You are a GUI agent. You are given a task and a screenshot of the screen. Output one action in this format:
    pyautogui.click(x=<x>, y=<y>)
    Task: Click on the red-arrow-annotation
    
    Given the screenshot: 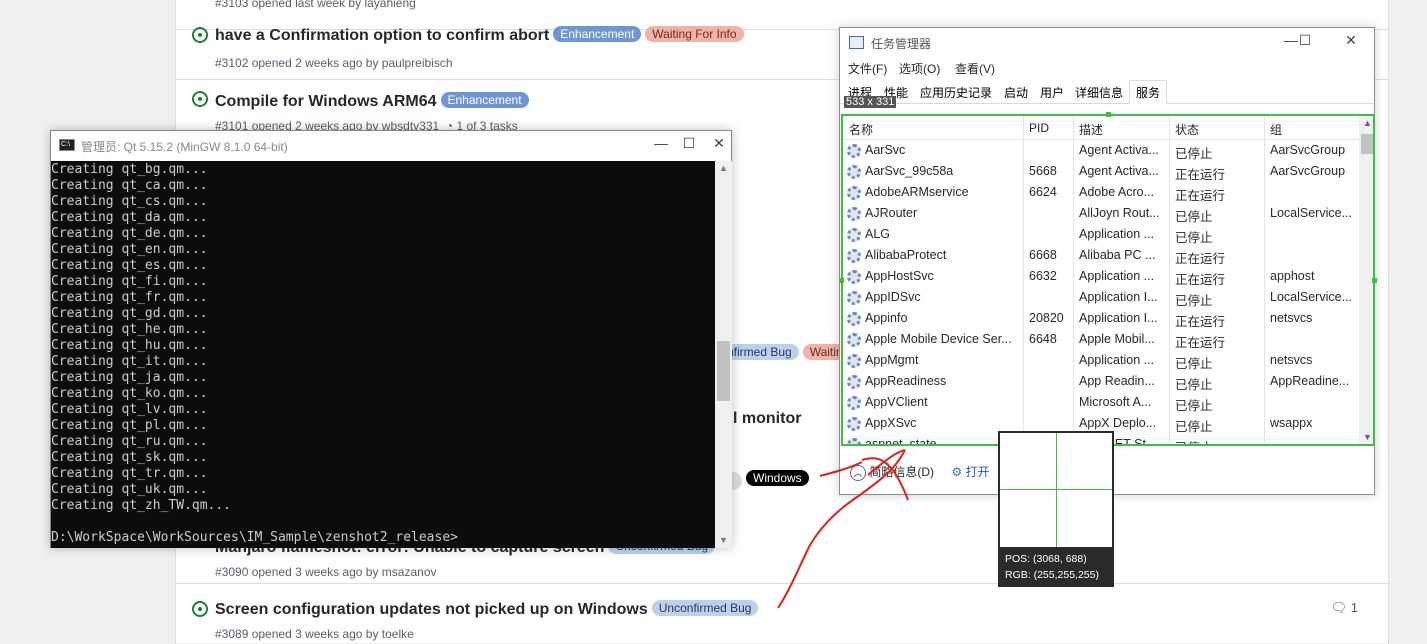 What is the action you would take?
    pyautogui.click(x=843, y=529)
    